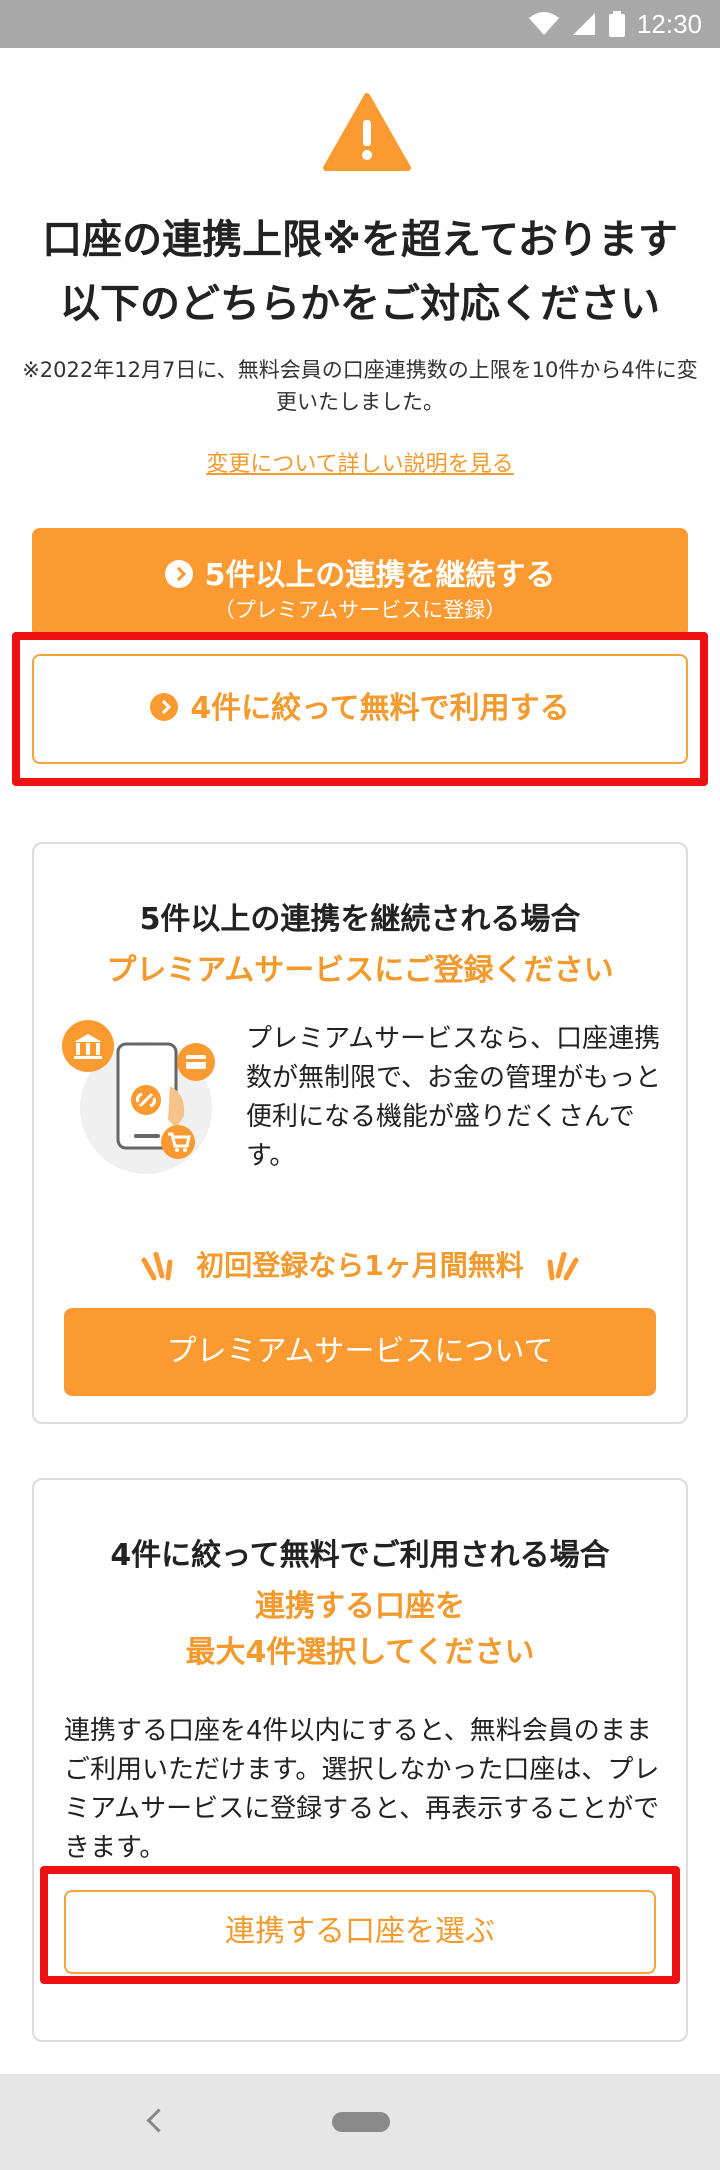  I want to click on warning-icon, so click(367, 132).